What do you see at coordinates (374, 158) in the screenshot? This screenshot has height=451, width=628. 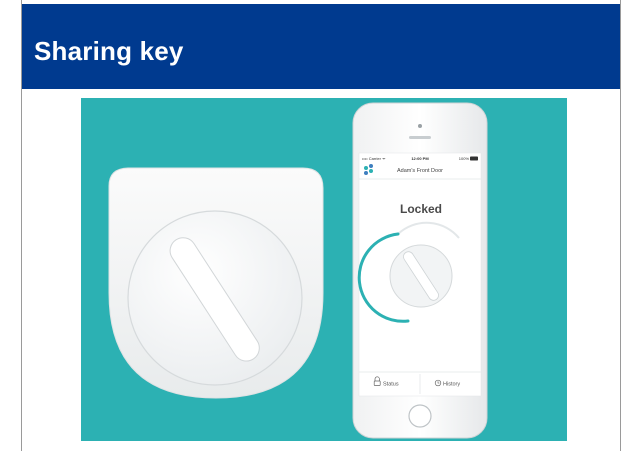 I see `status-carrier: •••• Carrier ᯤ` at bounding box center [374, 158].